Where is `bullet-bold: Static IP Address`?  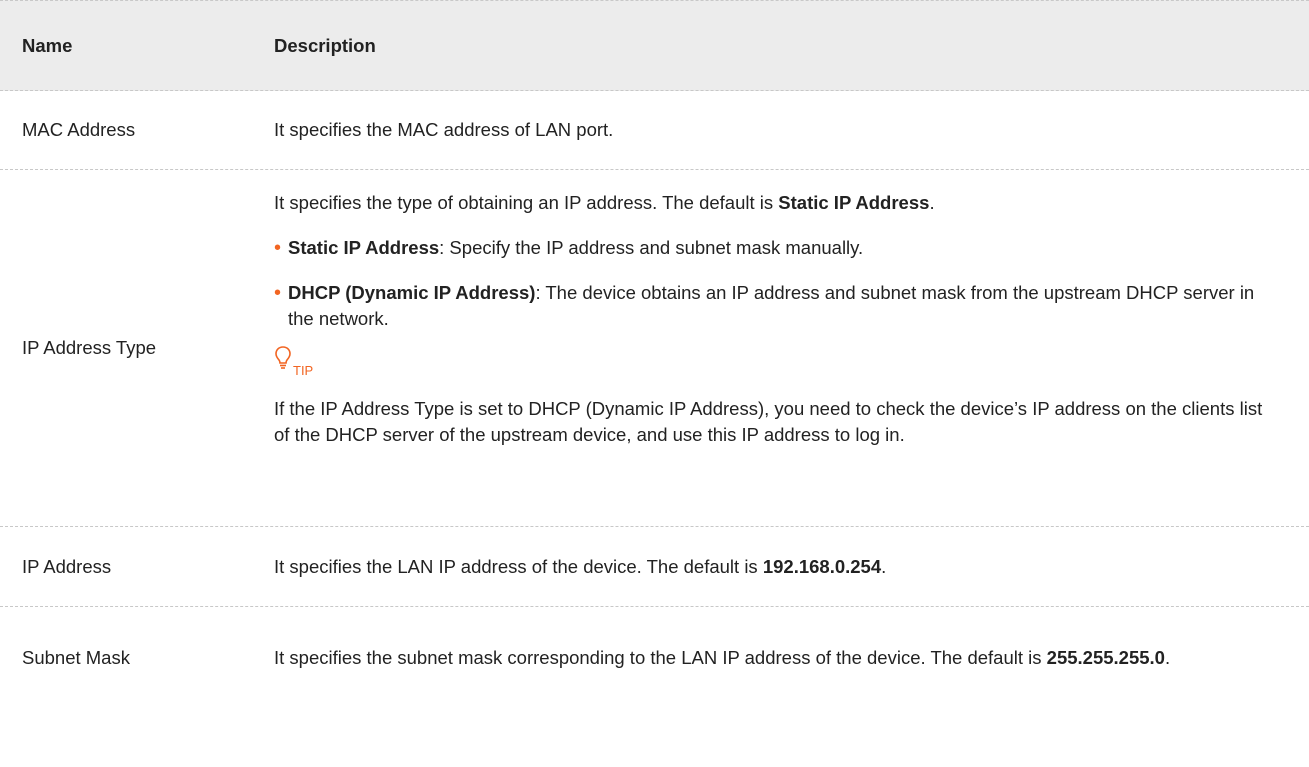
bullet-bold: Static IP Address is located at coordinates (364, 247).